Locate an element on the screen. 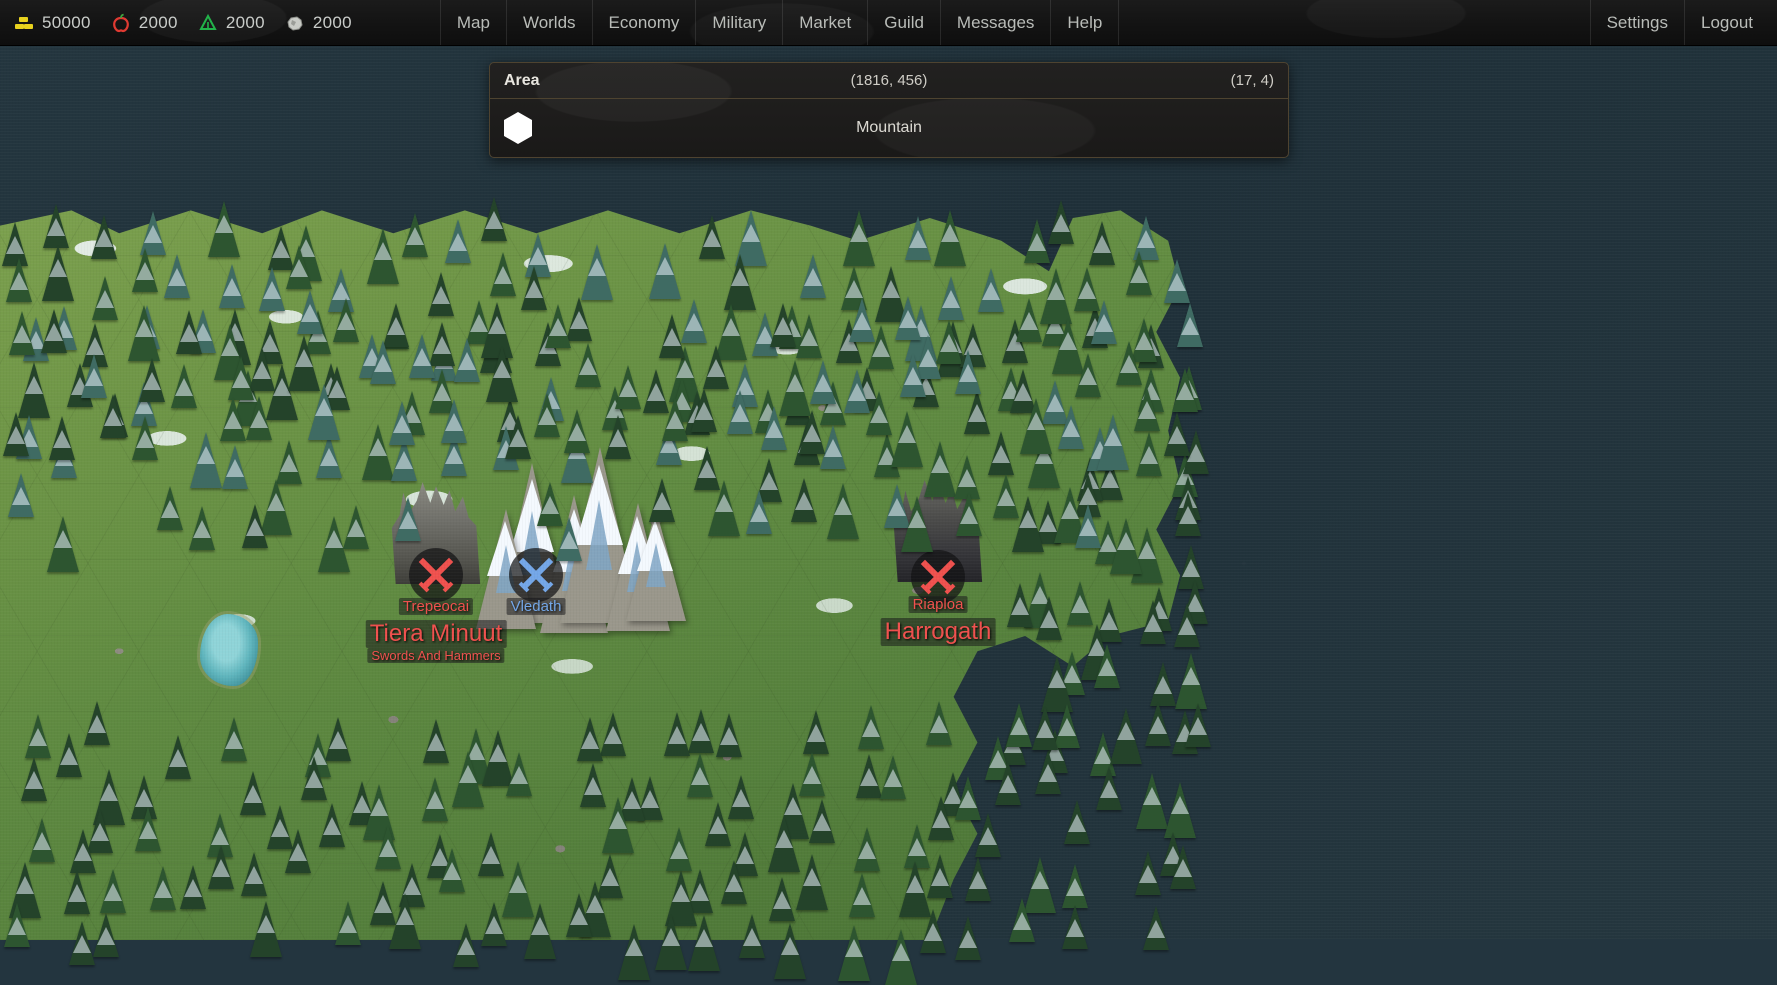  resource-bar: 50000 2000 2000 2000 is located at coordinates (176, 23).